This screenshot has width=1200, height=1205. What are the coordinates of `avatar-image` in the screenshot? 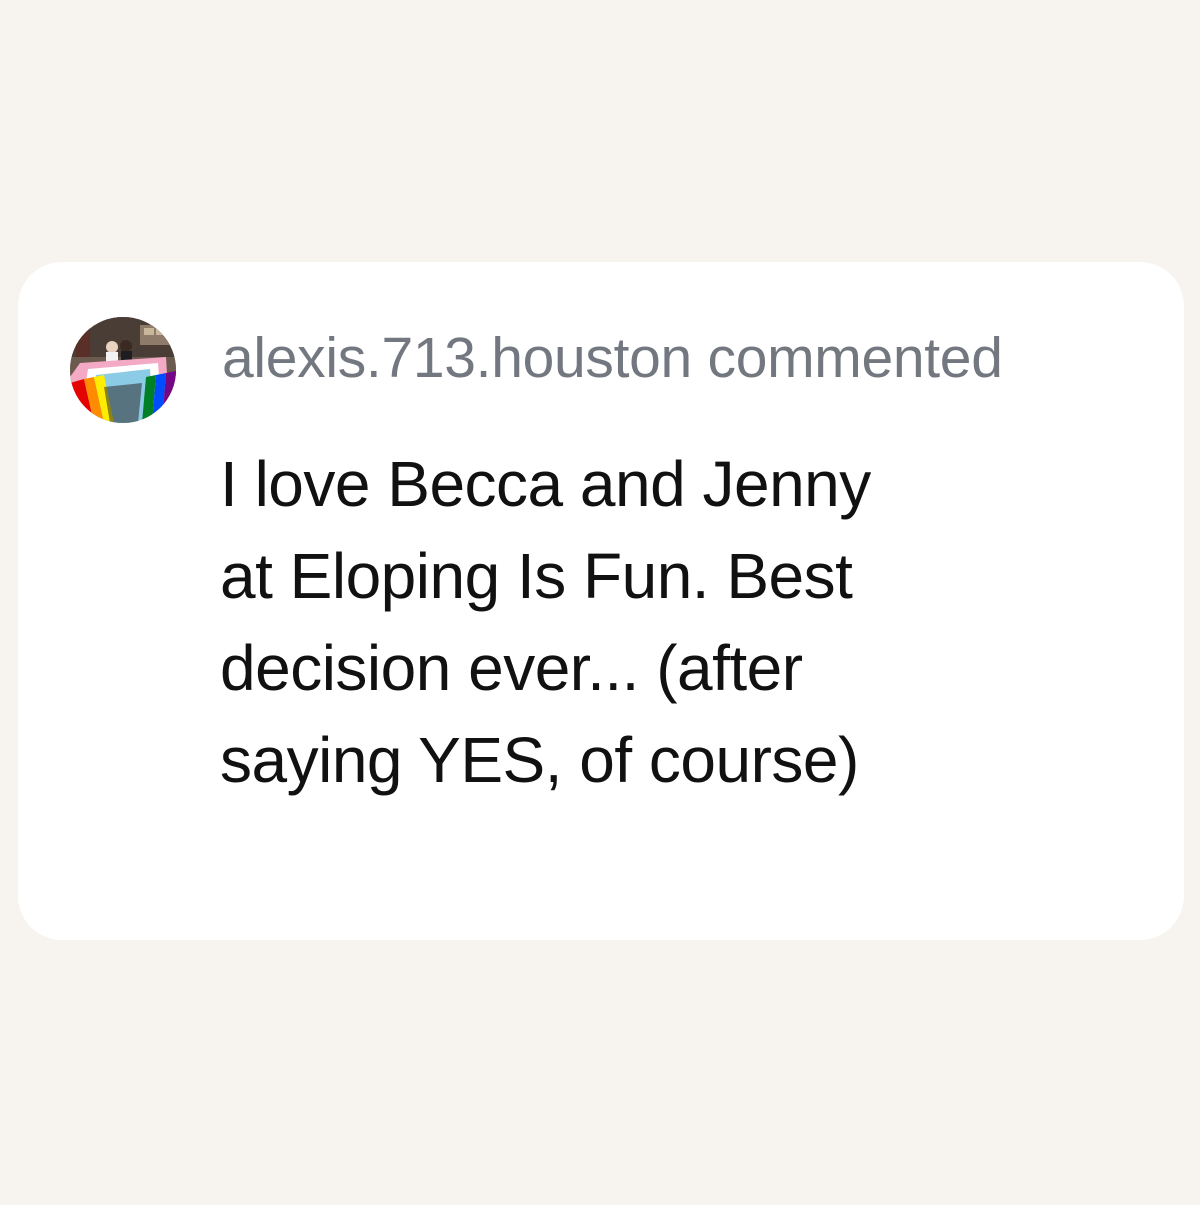 It's located at (123, 370).